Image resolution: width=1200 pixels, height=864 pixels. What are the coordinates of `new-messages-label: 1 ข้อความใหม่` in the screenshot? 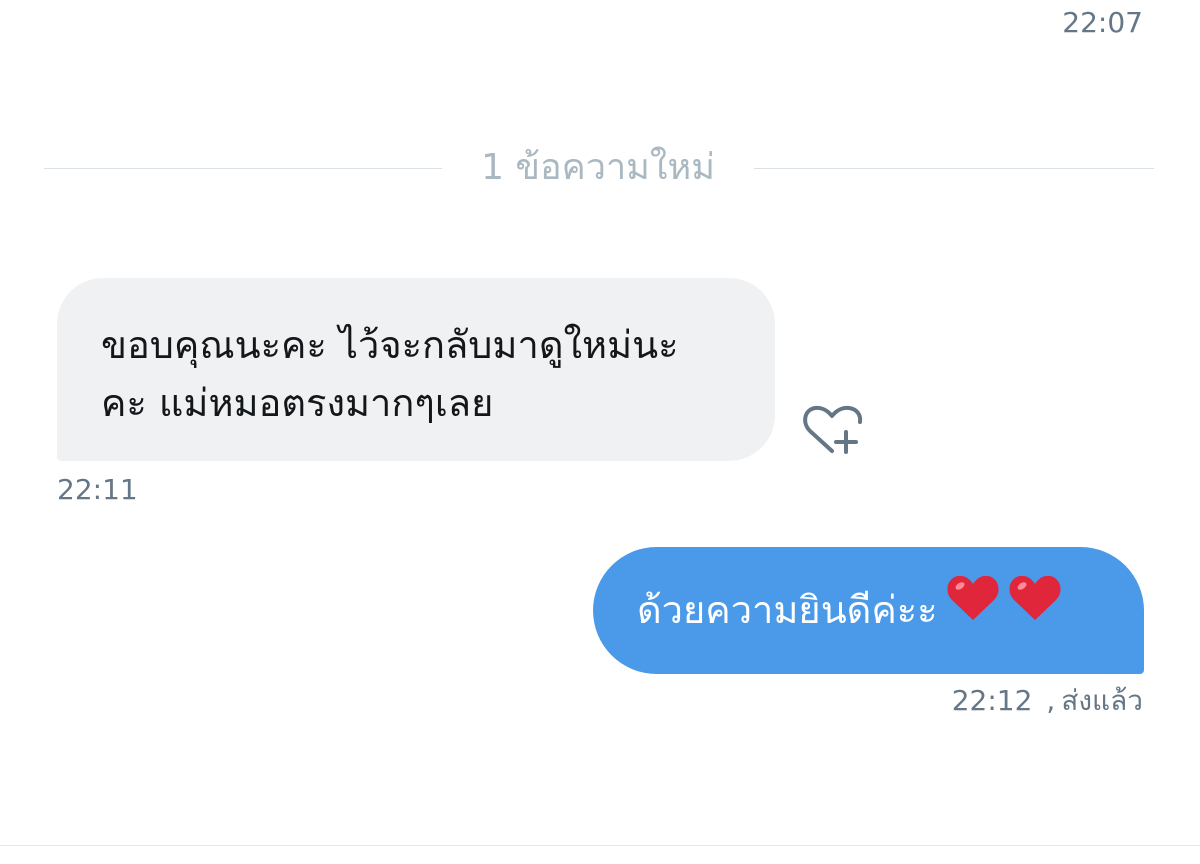 It's located at (598, 167).